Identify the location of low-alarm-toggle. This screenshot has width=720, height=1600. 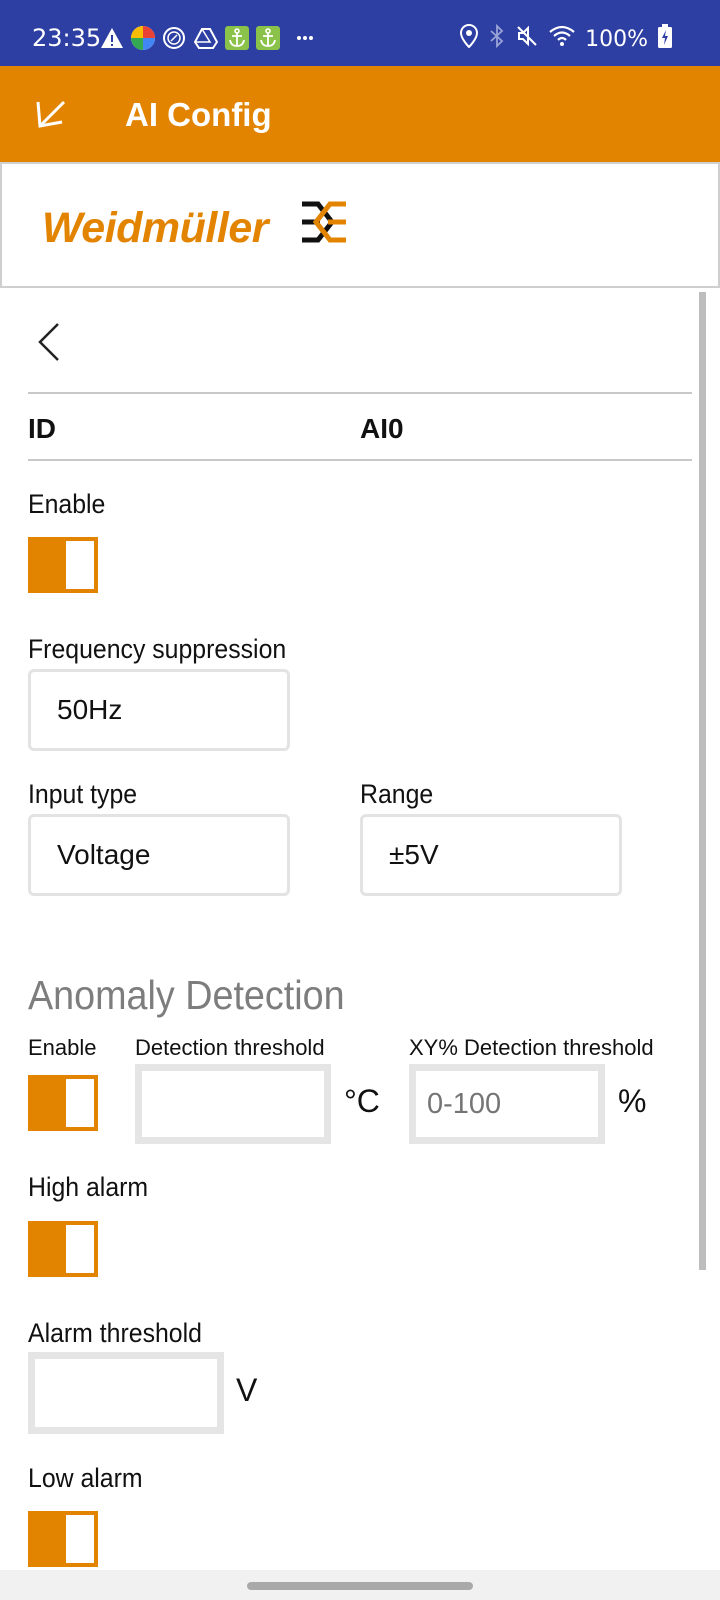
(63, 1539).